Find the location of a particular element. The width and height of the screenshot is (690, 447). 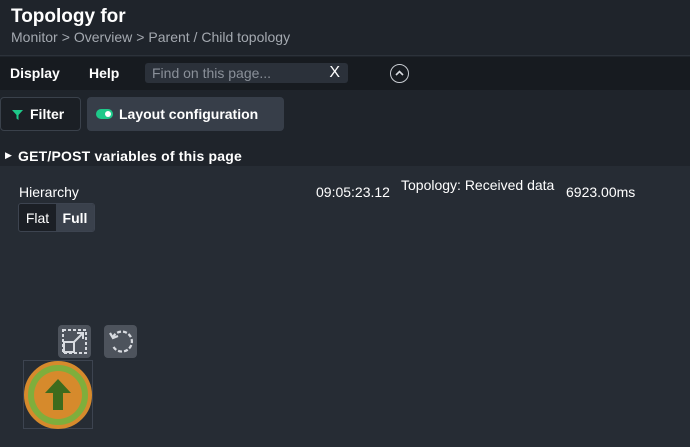

topology-node is located at coordinates (58, 394).